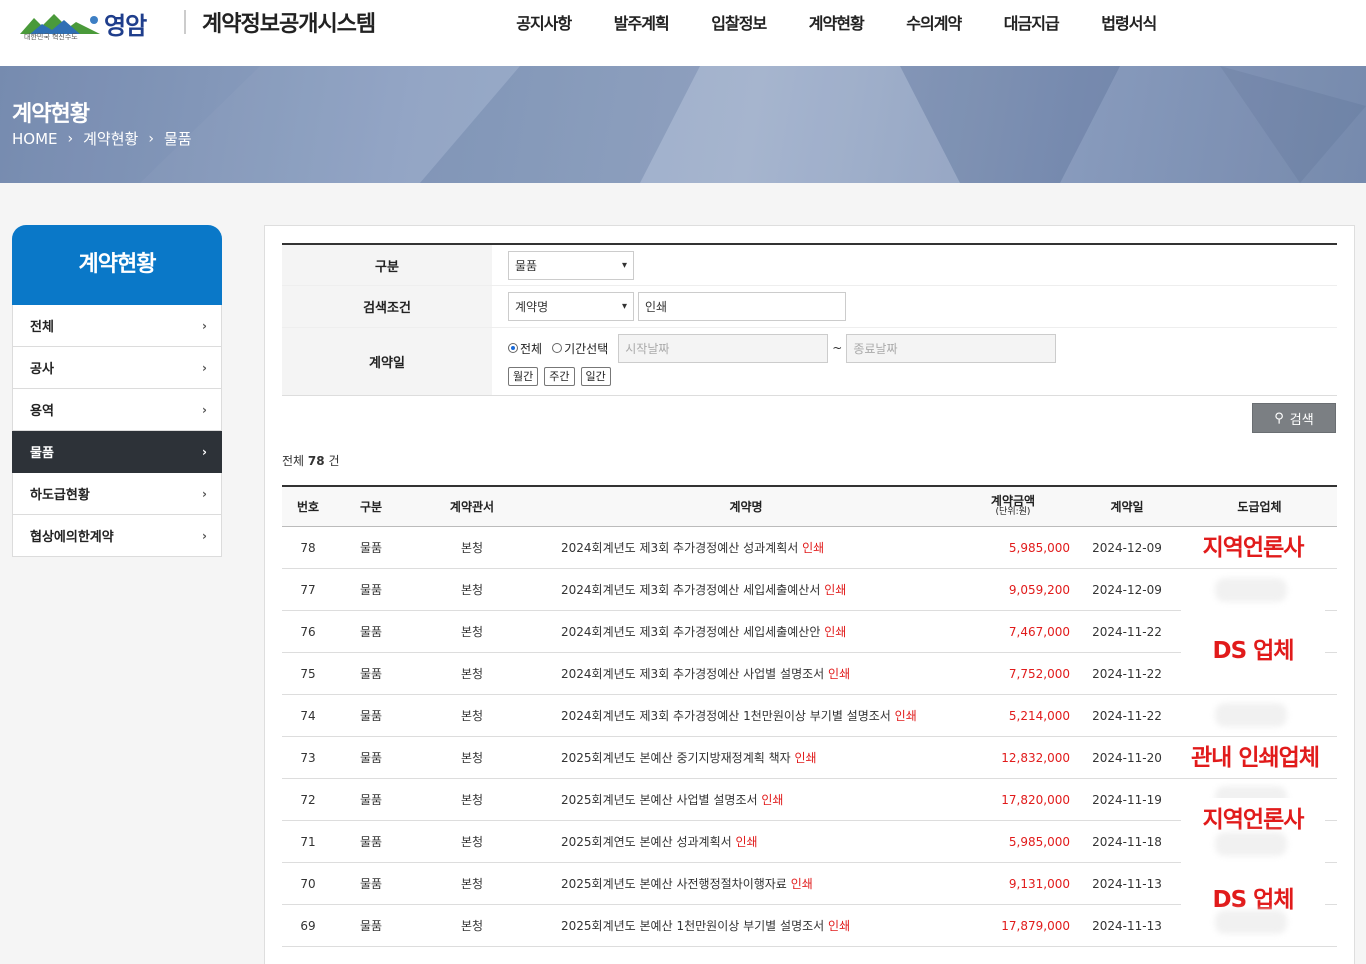 The image size is (1366, 964). Describe the element at coordinates (117, 410) in the screenshot. I see `sidebar-item-service: 용역 ›` at that location.